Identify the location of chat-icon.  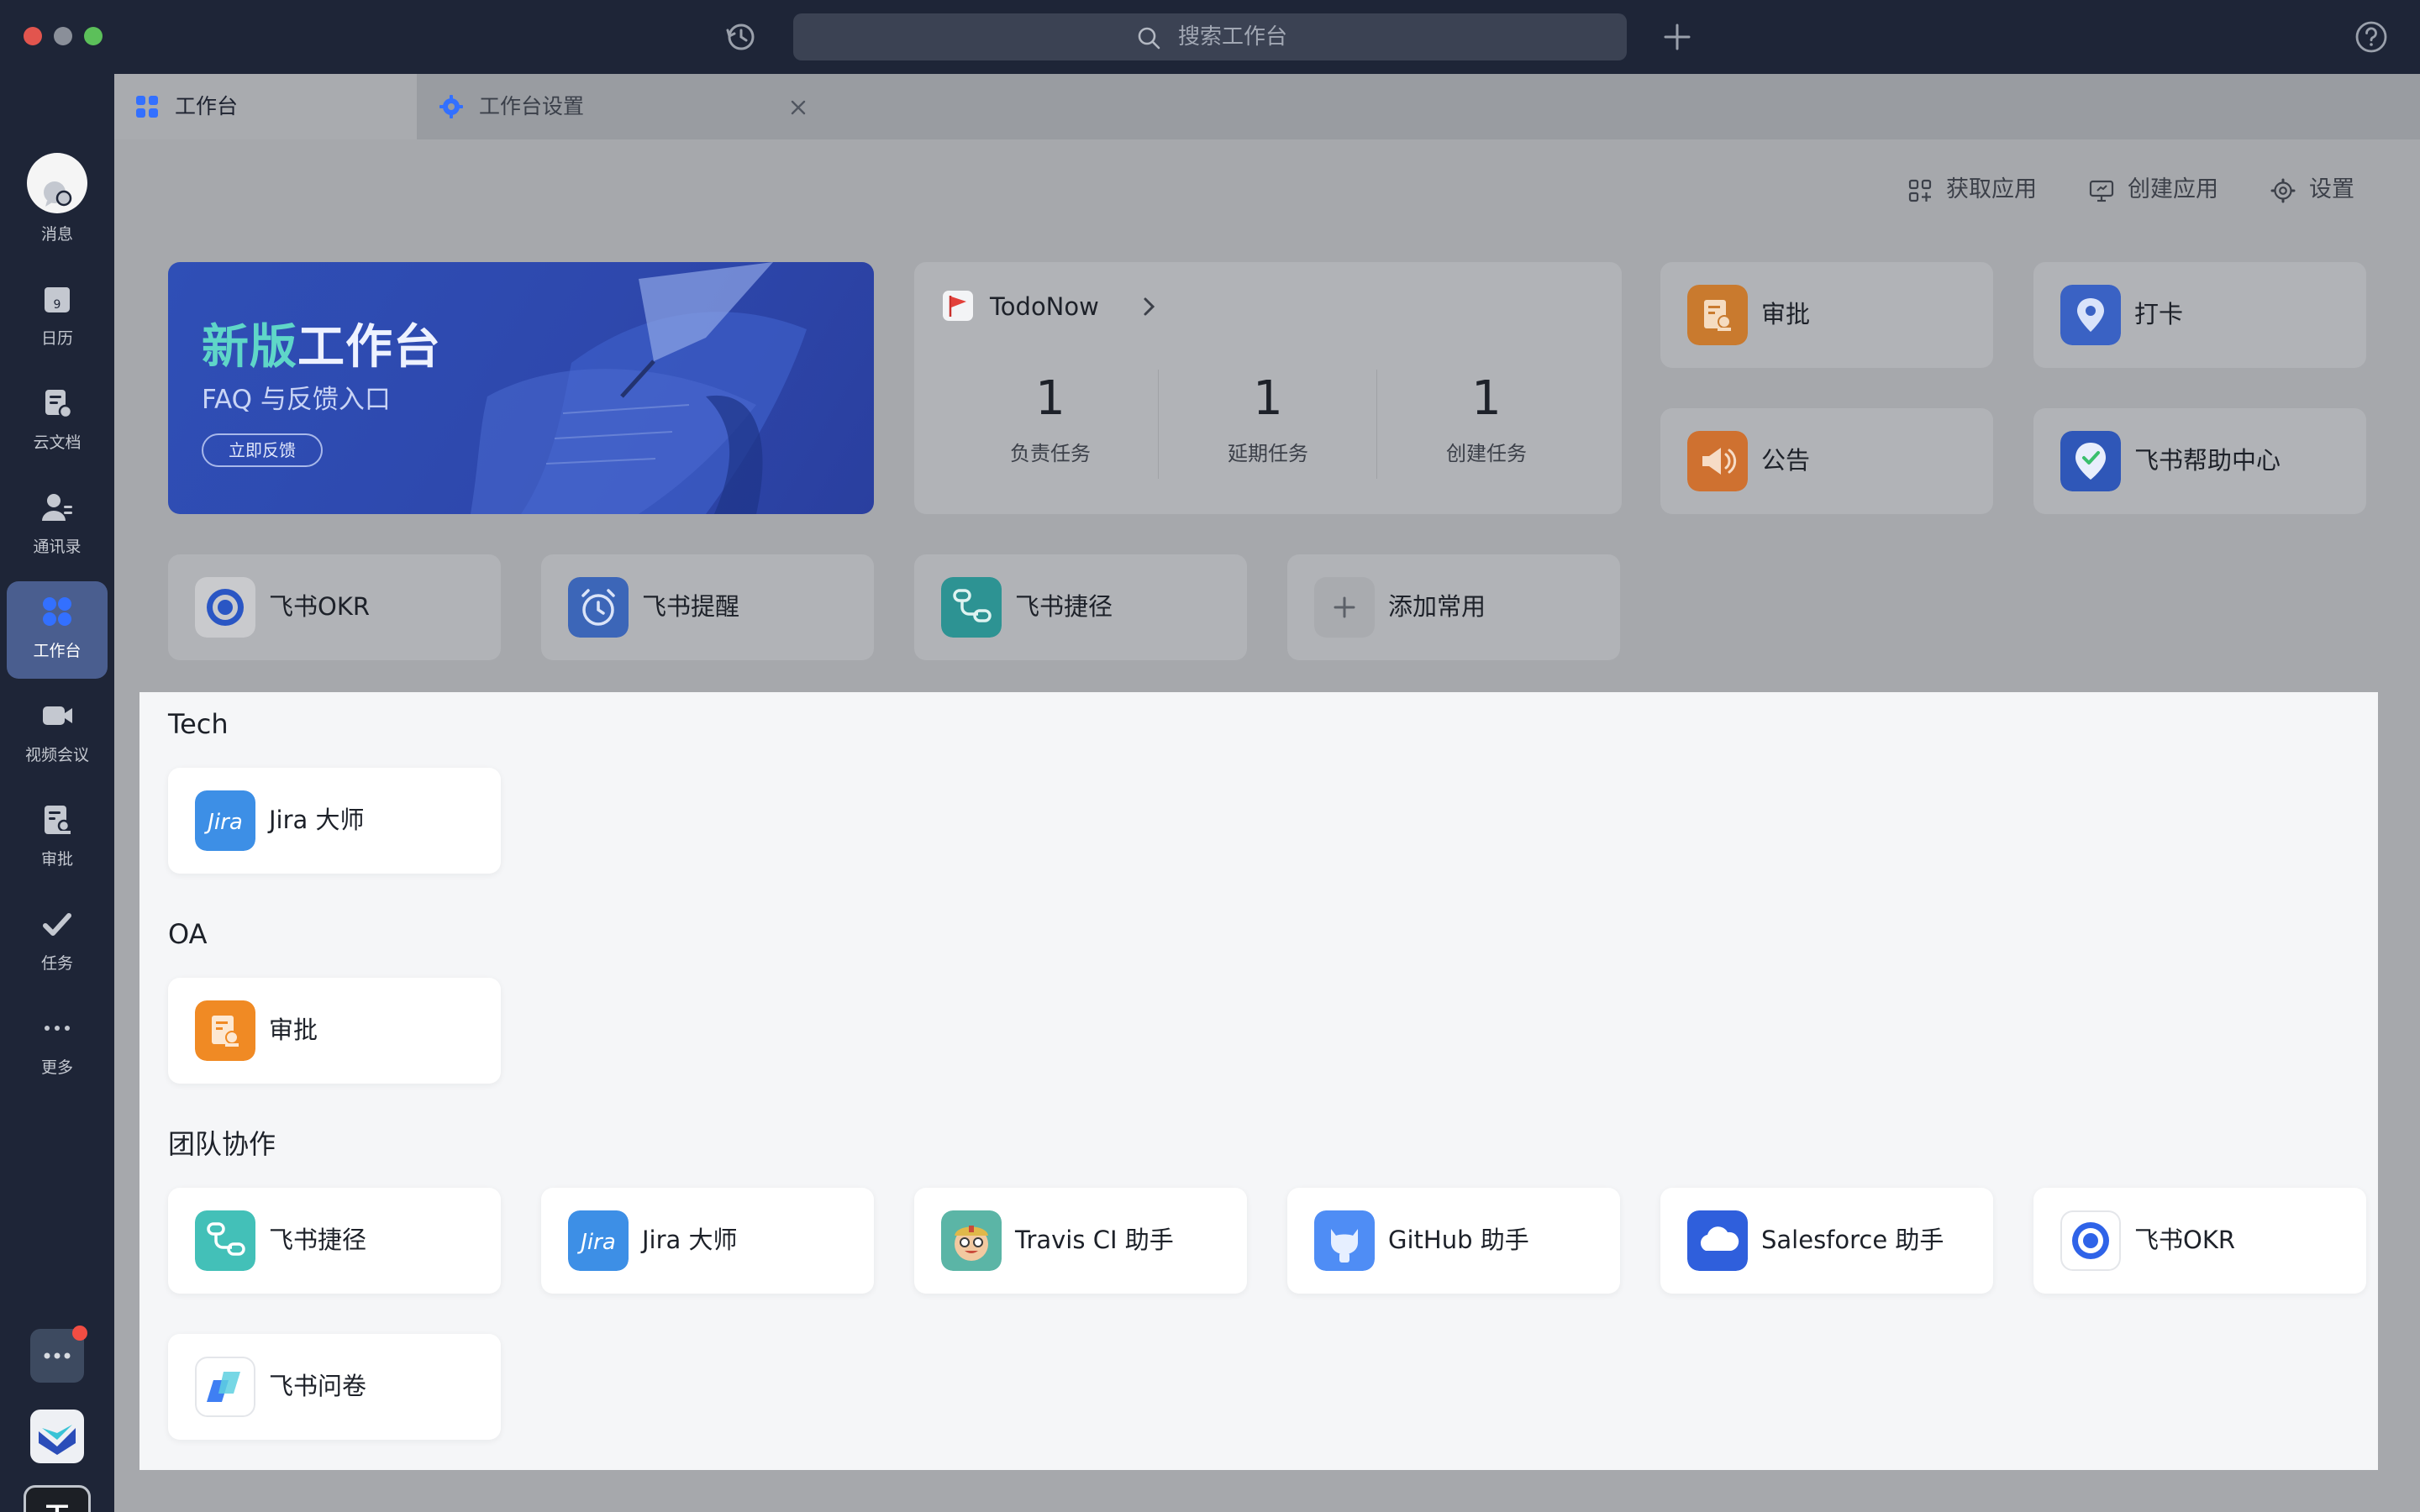
(57, 195).